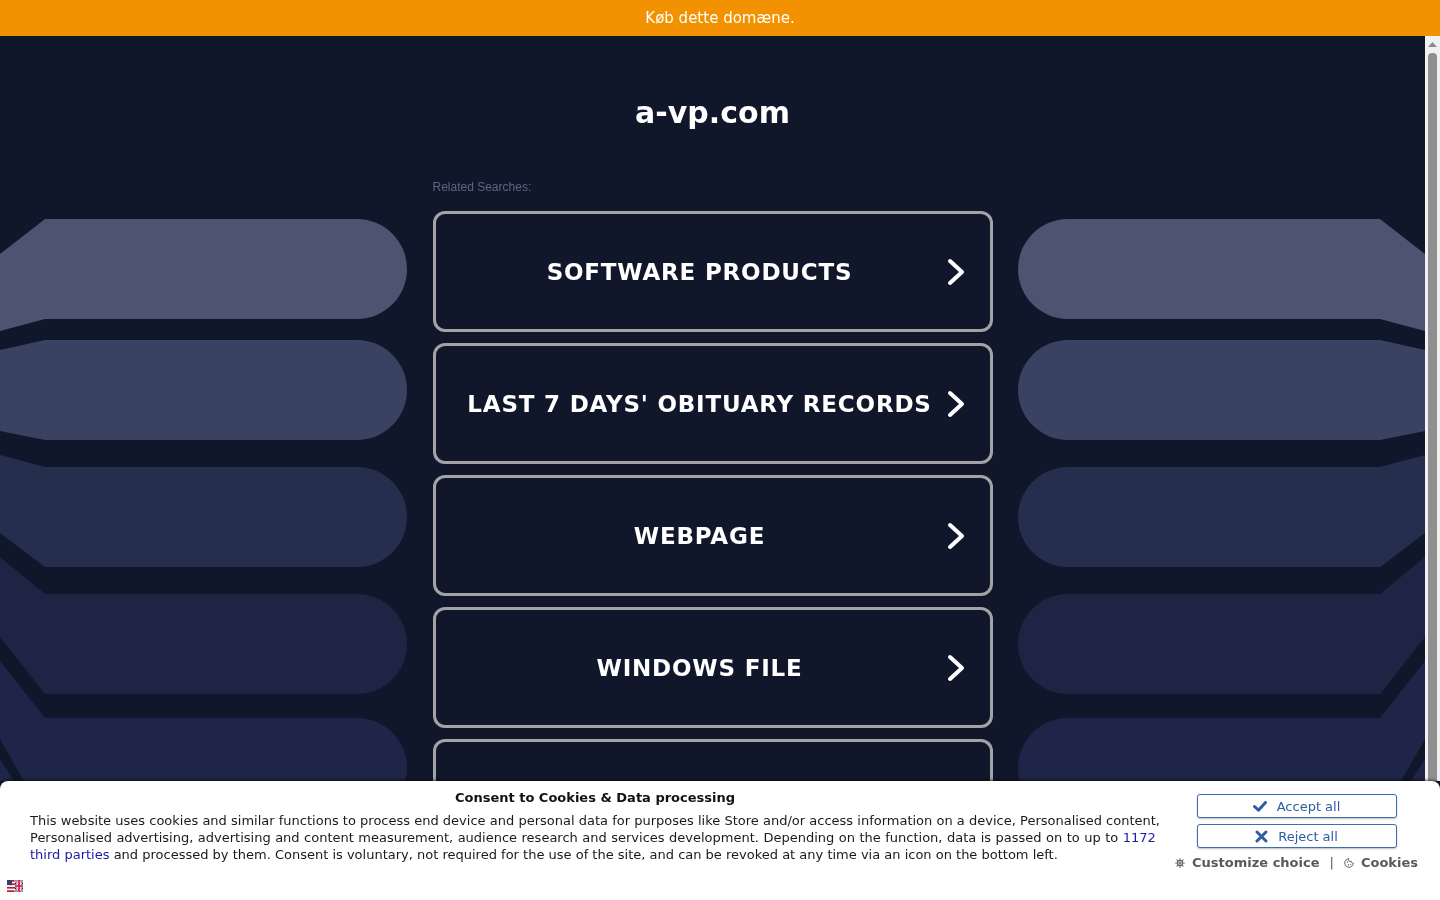 The width and height of the screenshot is (1440, 900). Describe the element at coordinates (712, 403) in the screenshot. I see `related-search-link: LAST 7 DAYS' OBITUARY RECORDS` at that location.